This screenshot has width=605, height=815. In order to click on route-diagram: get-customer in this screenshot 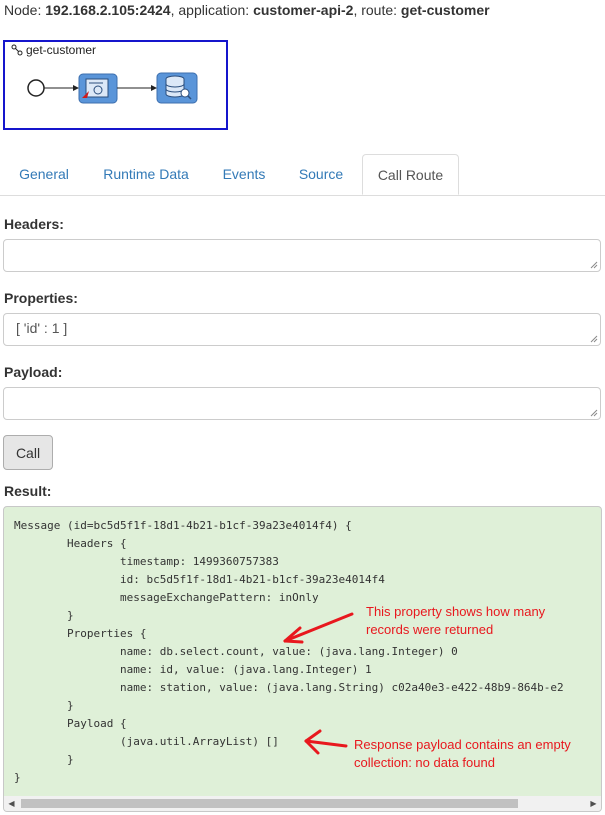, I will do `click(115, 85)`.